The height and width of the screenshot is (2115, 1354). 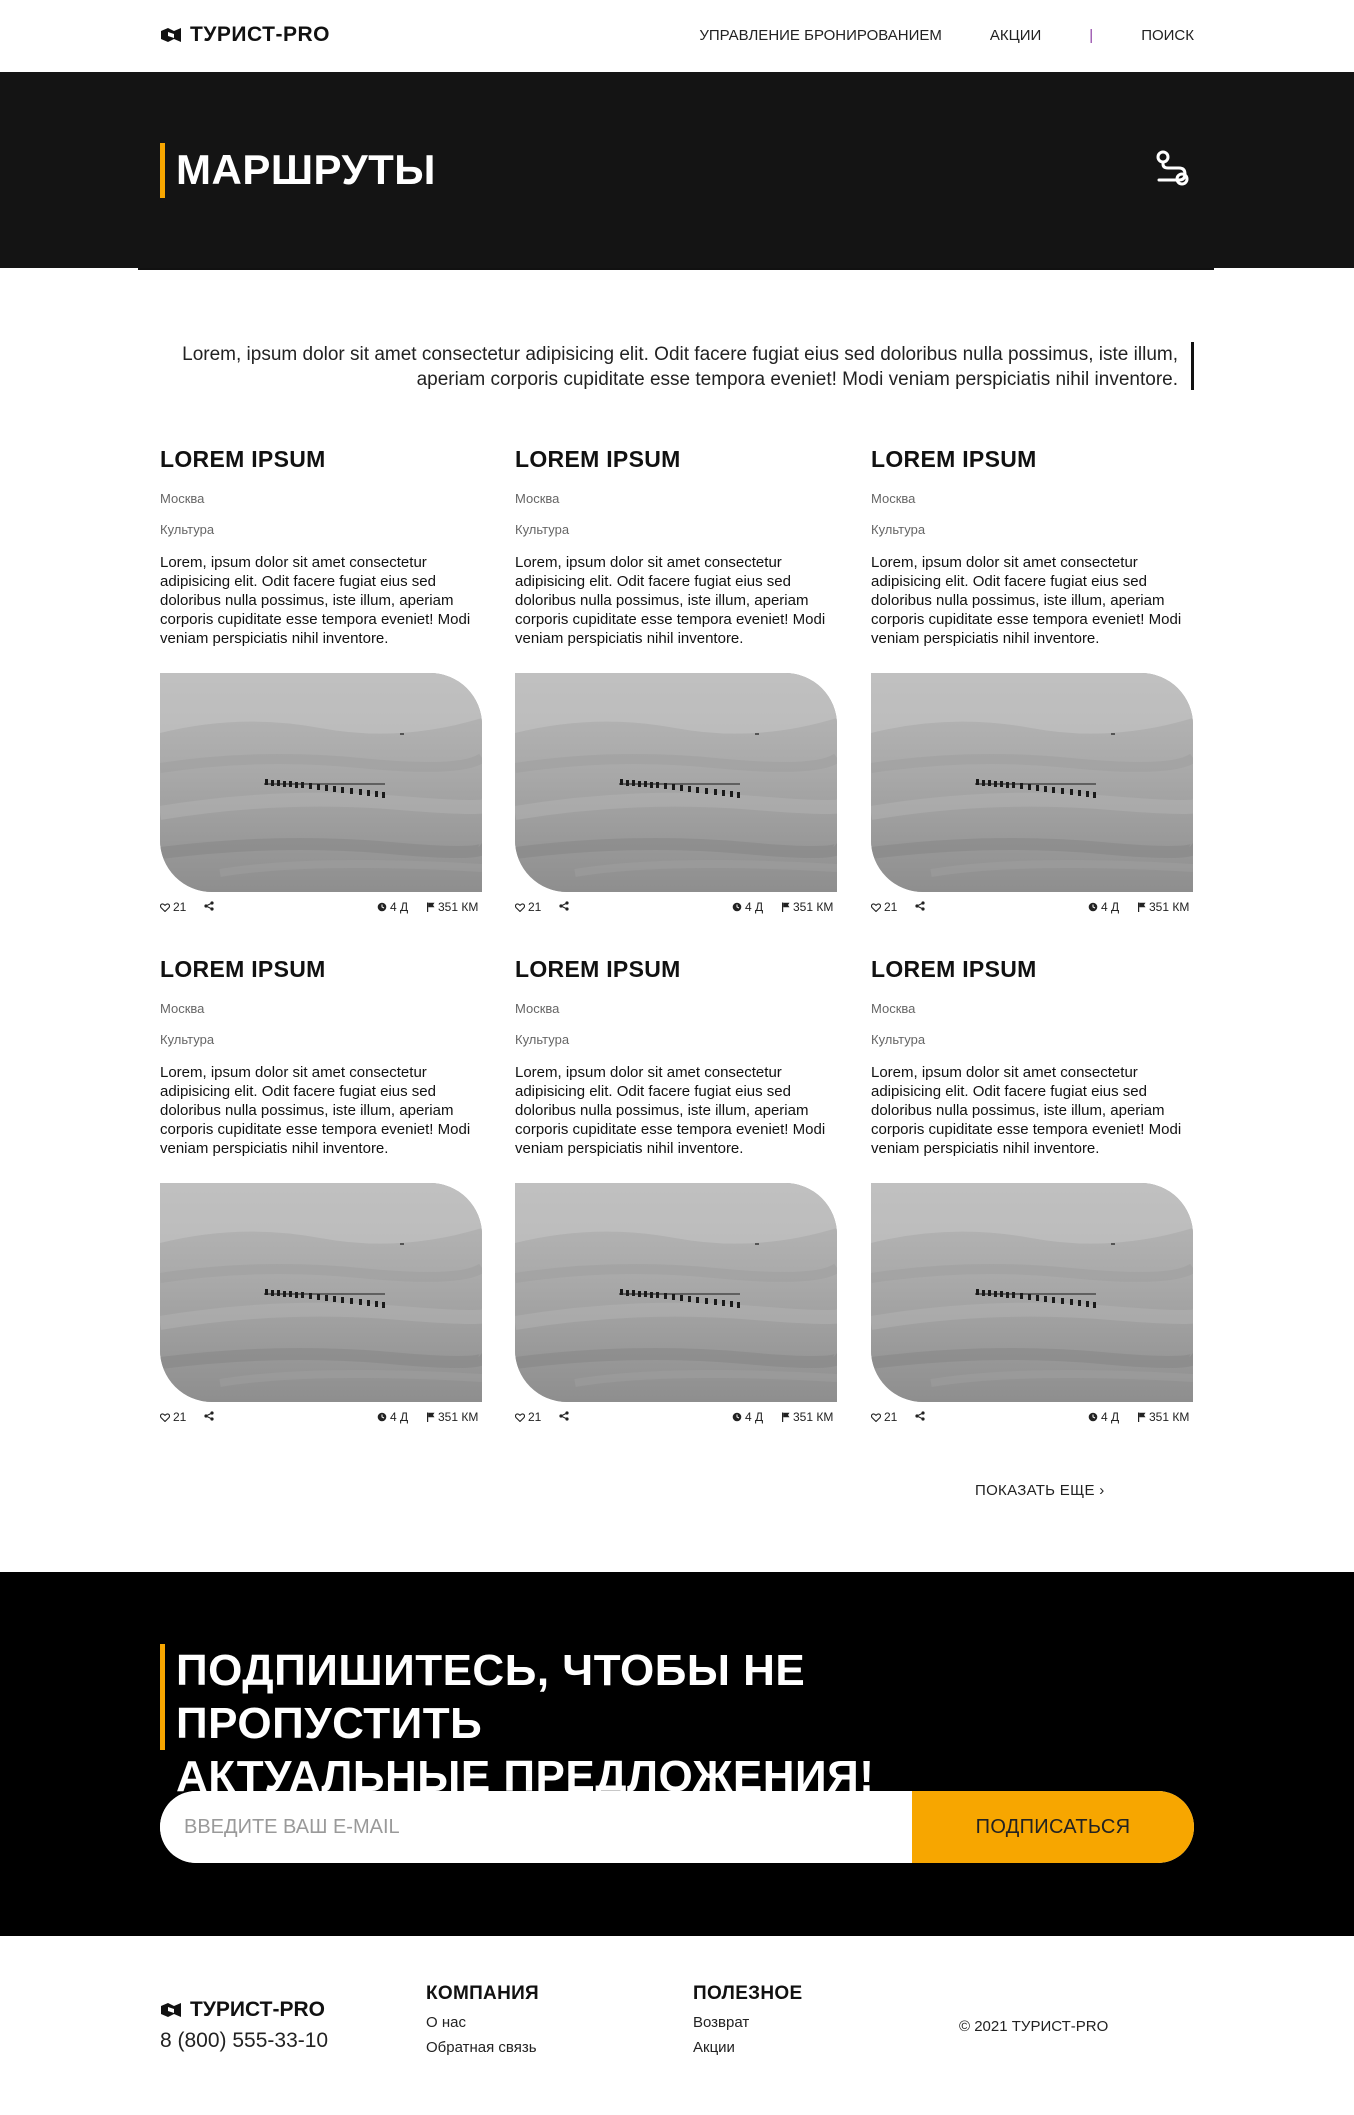 I want to click on footer-logo: ТУРИСТ-PRO, so click(x=242, y=2010).